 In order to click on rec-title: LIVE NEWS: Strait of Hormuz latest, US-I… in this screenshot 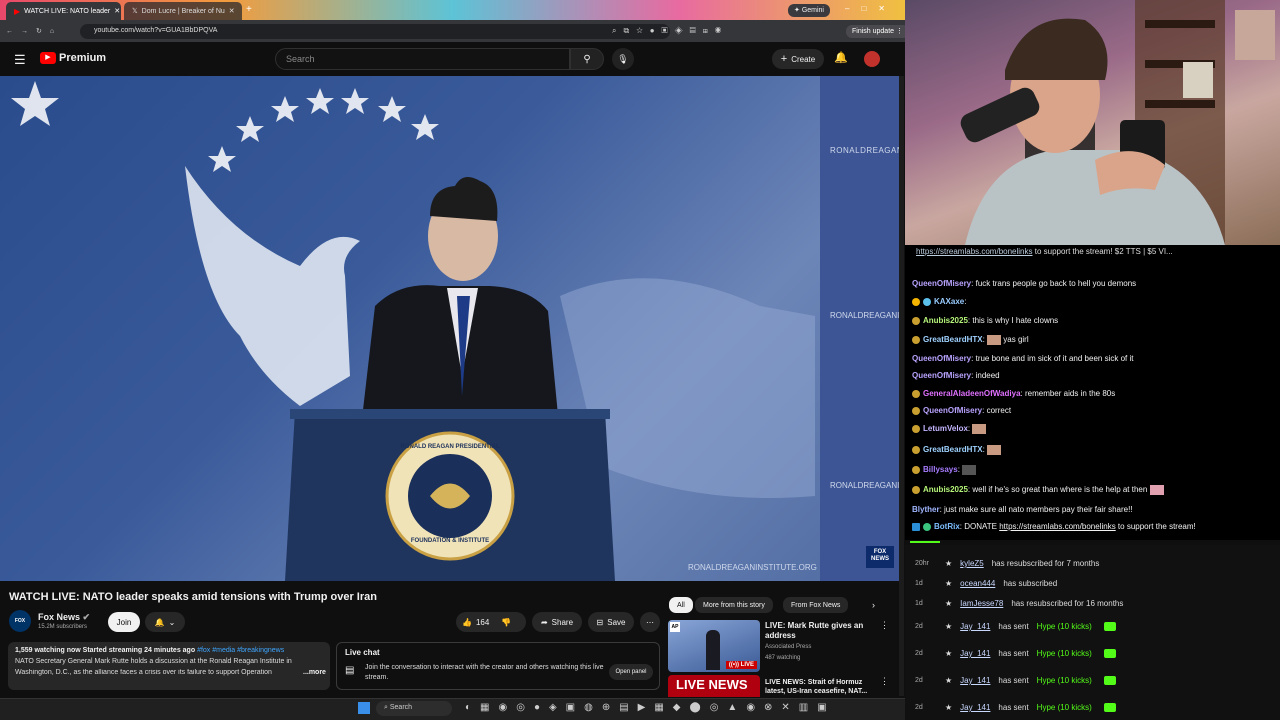, I will do `click(820, 688)`.